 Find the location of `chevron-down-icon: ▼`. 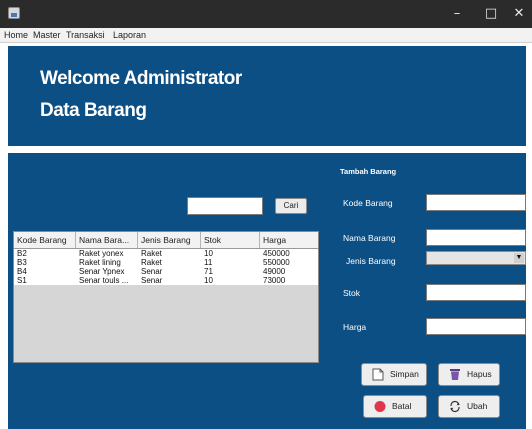

chevron-down-icon: ▼ is located at coordinates (519, 258).